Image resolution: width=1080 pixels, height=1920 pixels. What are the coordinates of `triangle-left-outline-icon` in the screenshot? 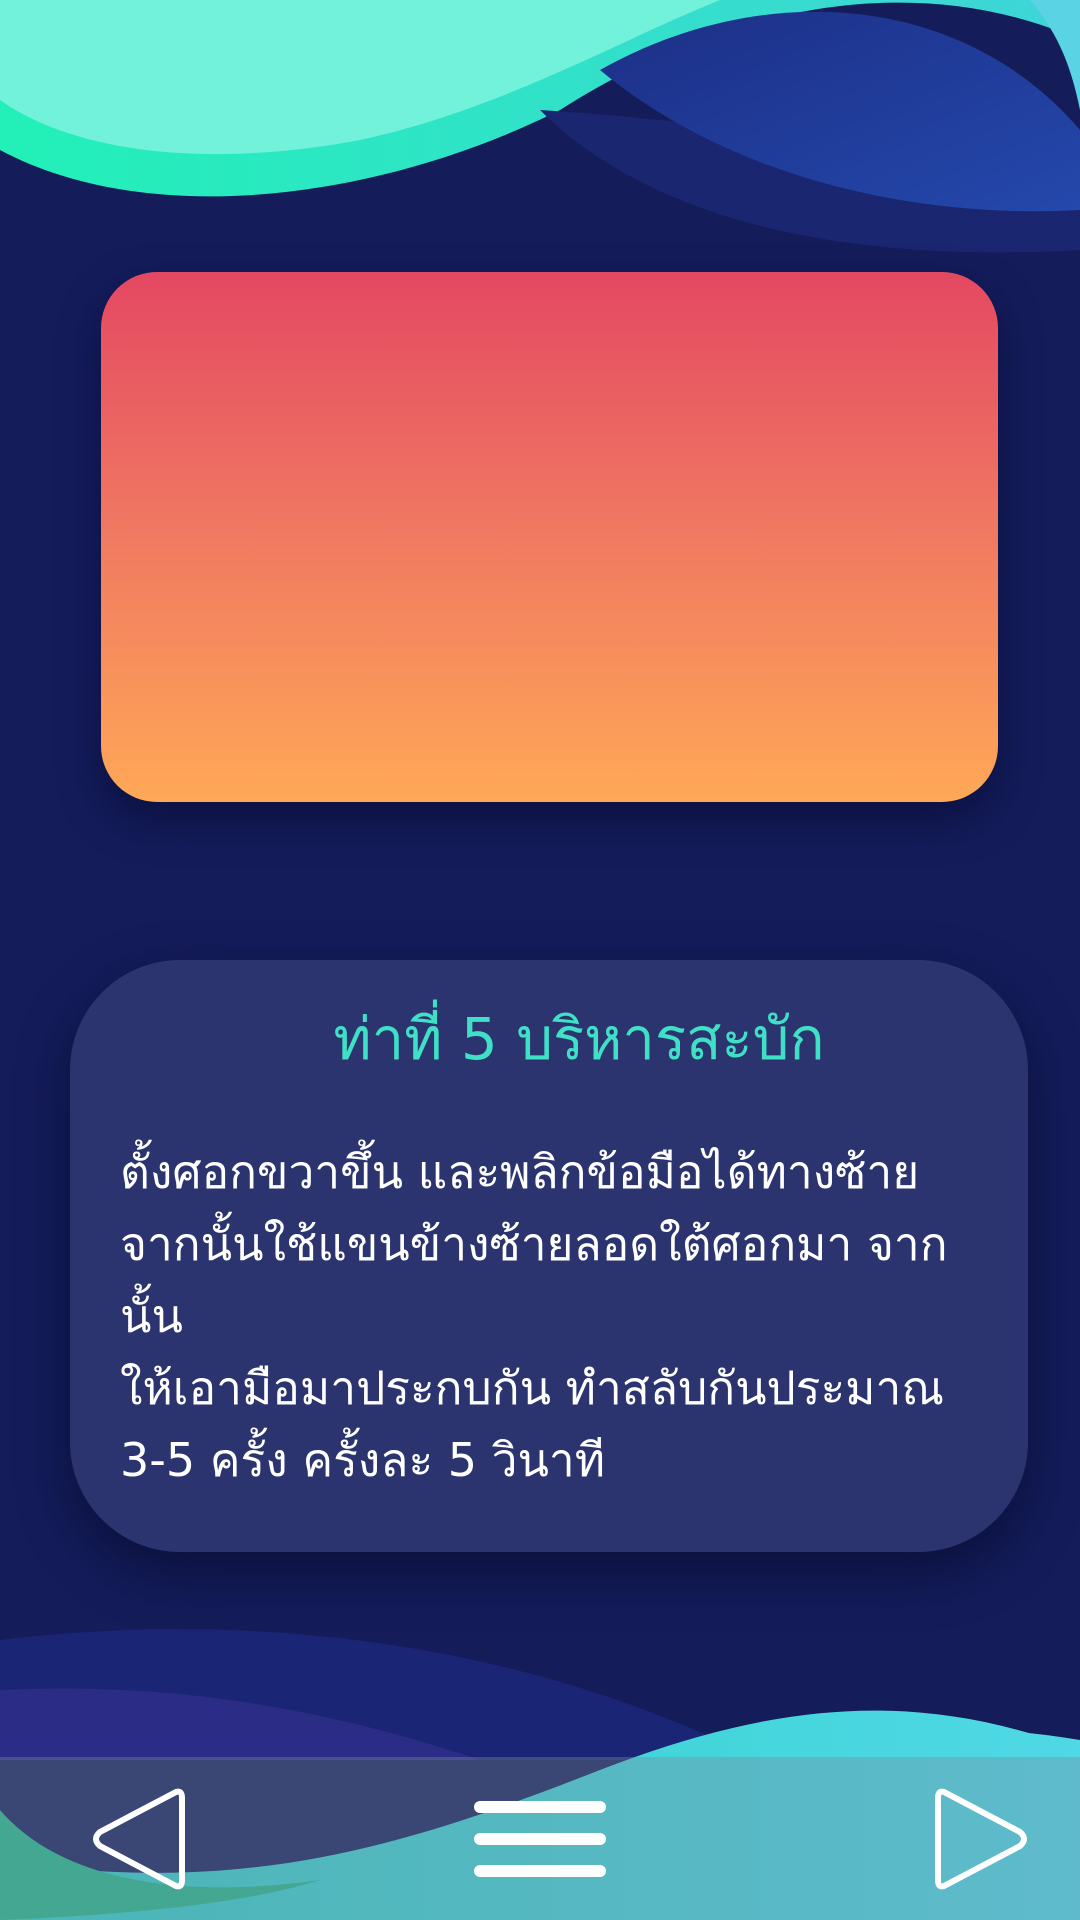 It's located at (139, 1838).